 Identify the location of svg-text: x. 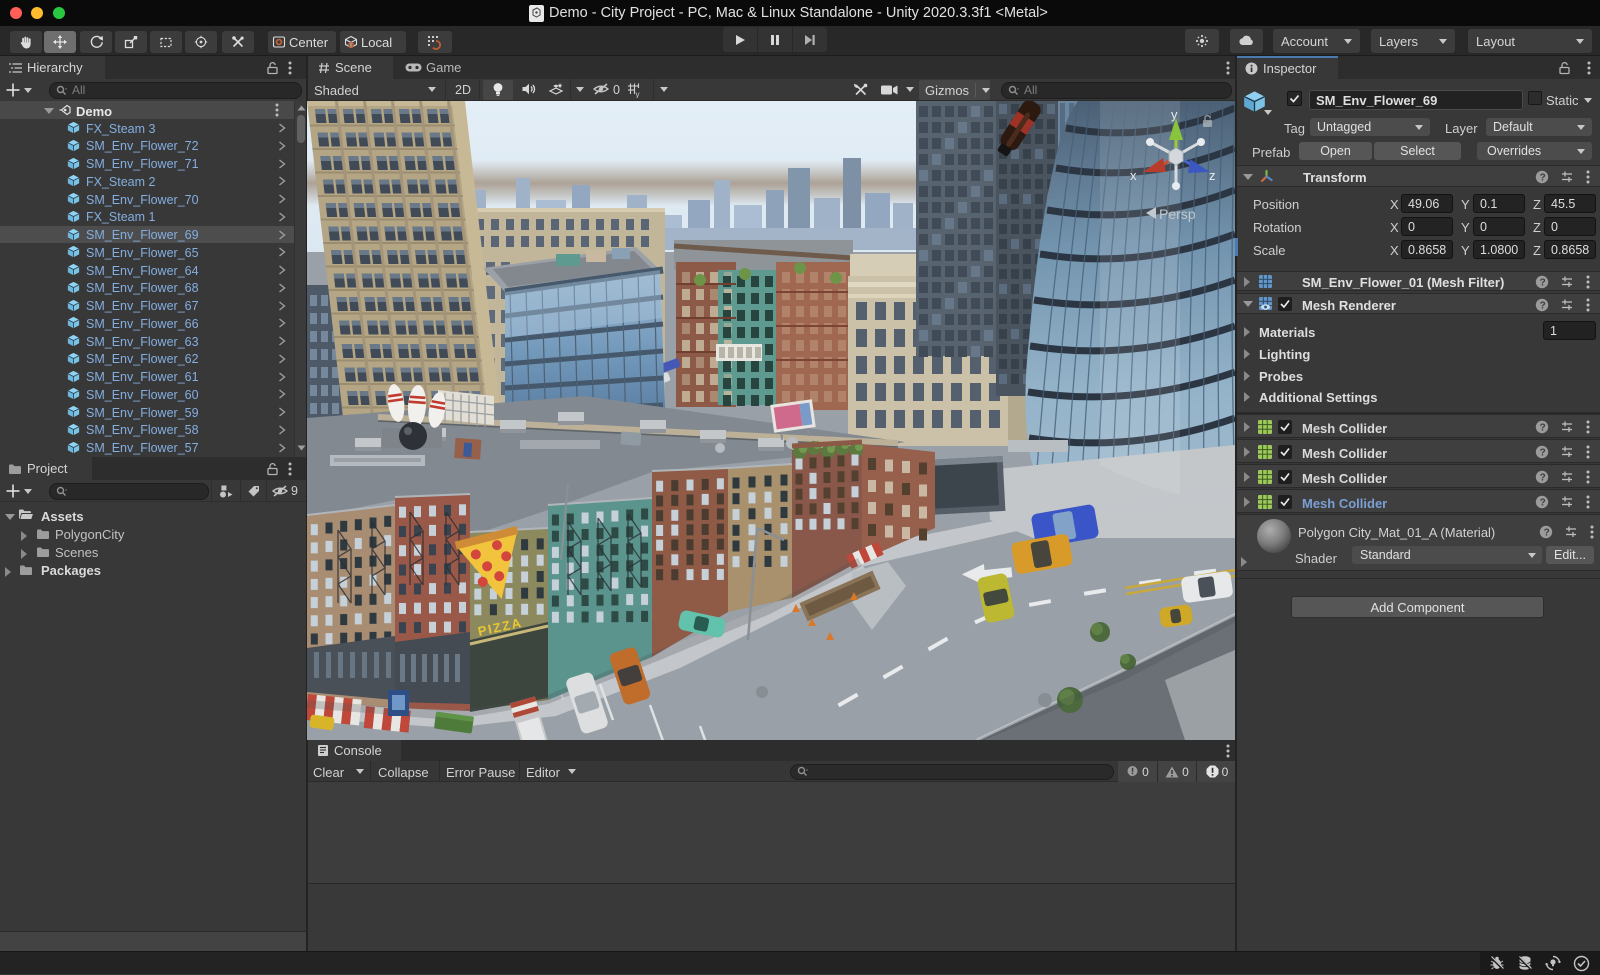
(1133, 175).